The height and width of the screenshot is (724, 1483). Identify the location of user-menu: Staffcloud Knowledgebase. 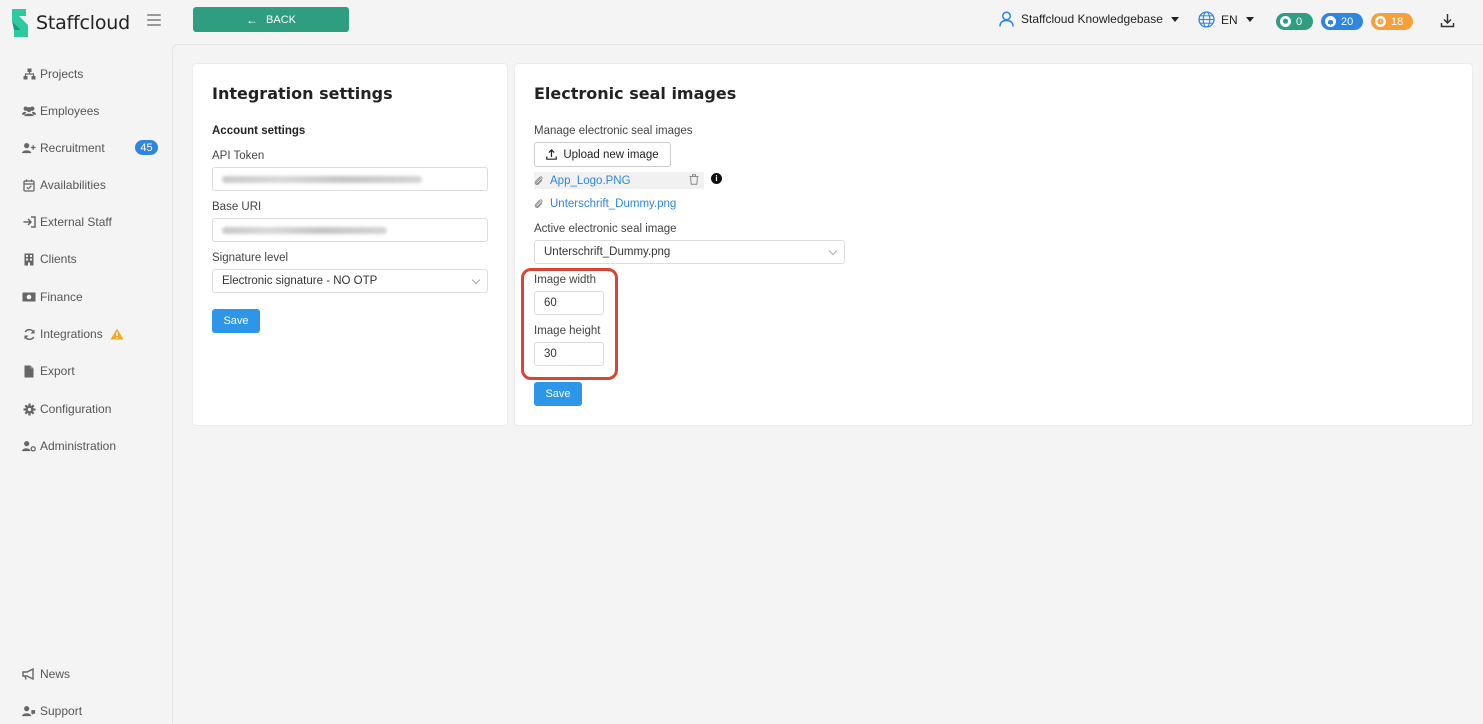
(1089, 19).